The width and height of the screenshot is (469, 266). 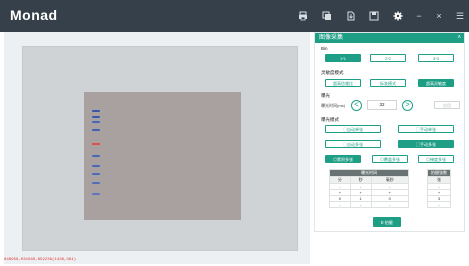 What do you see at coordinates (439, 204) in the screenshot?
I see `decrement-count: -` at bounding box center [439, 204].